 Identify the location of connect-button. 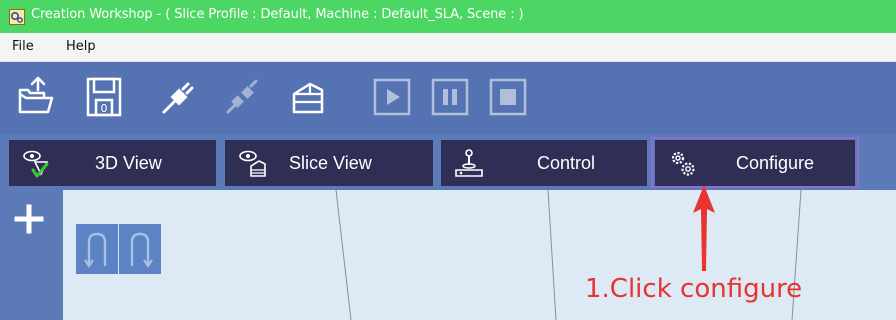
(178, 97).